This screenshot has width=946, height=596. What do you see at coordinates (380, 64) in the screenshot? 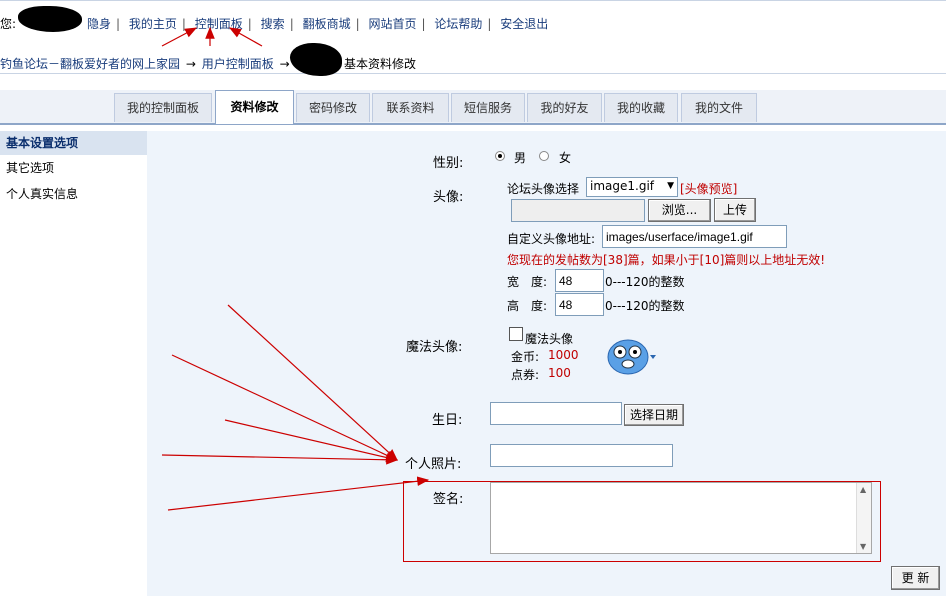
I see `breadcrumb-current: 基本资料修改` at bounding box center [380, 64].